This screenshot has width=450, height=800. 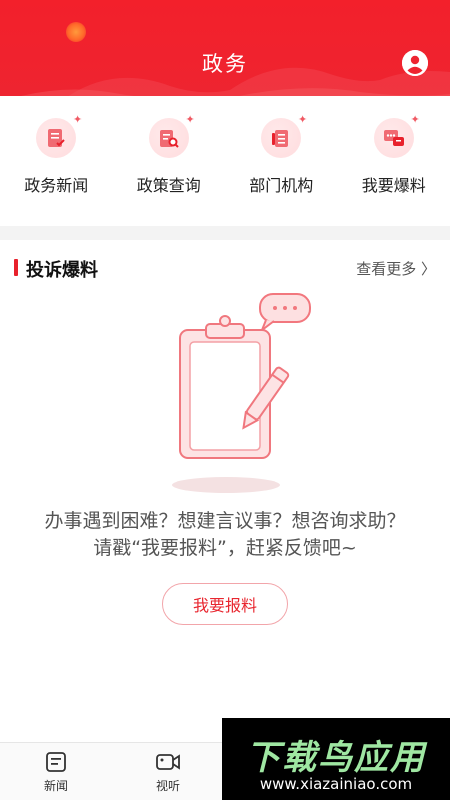 What do you see at coordinates (168, 185) in the screenshot?
I see `quick-label: 政策查询` at bounding box center [168, 185].